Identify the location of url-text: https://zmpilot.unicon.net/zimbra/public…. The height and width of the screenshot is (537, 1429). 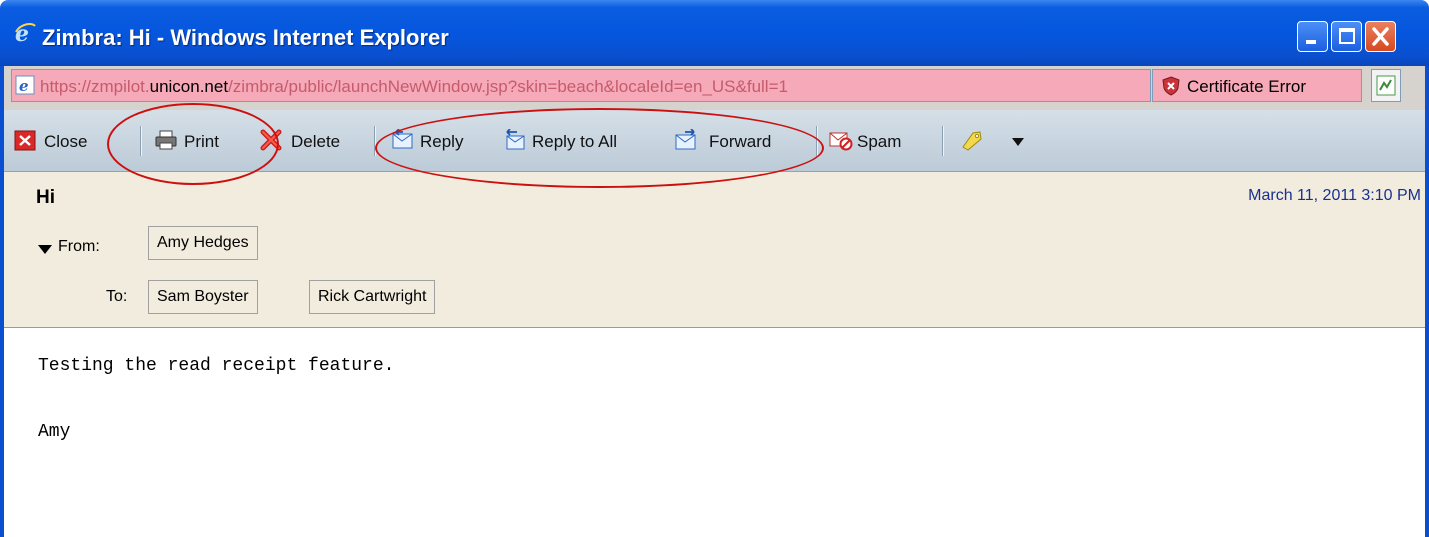
(414, 87).